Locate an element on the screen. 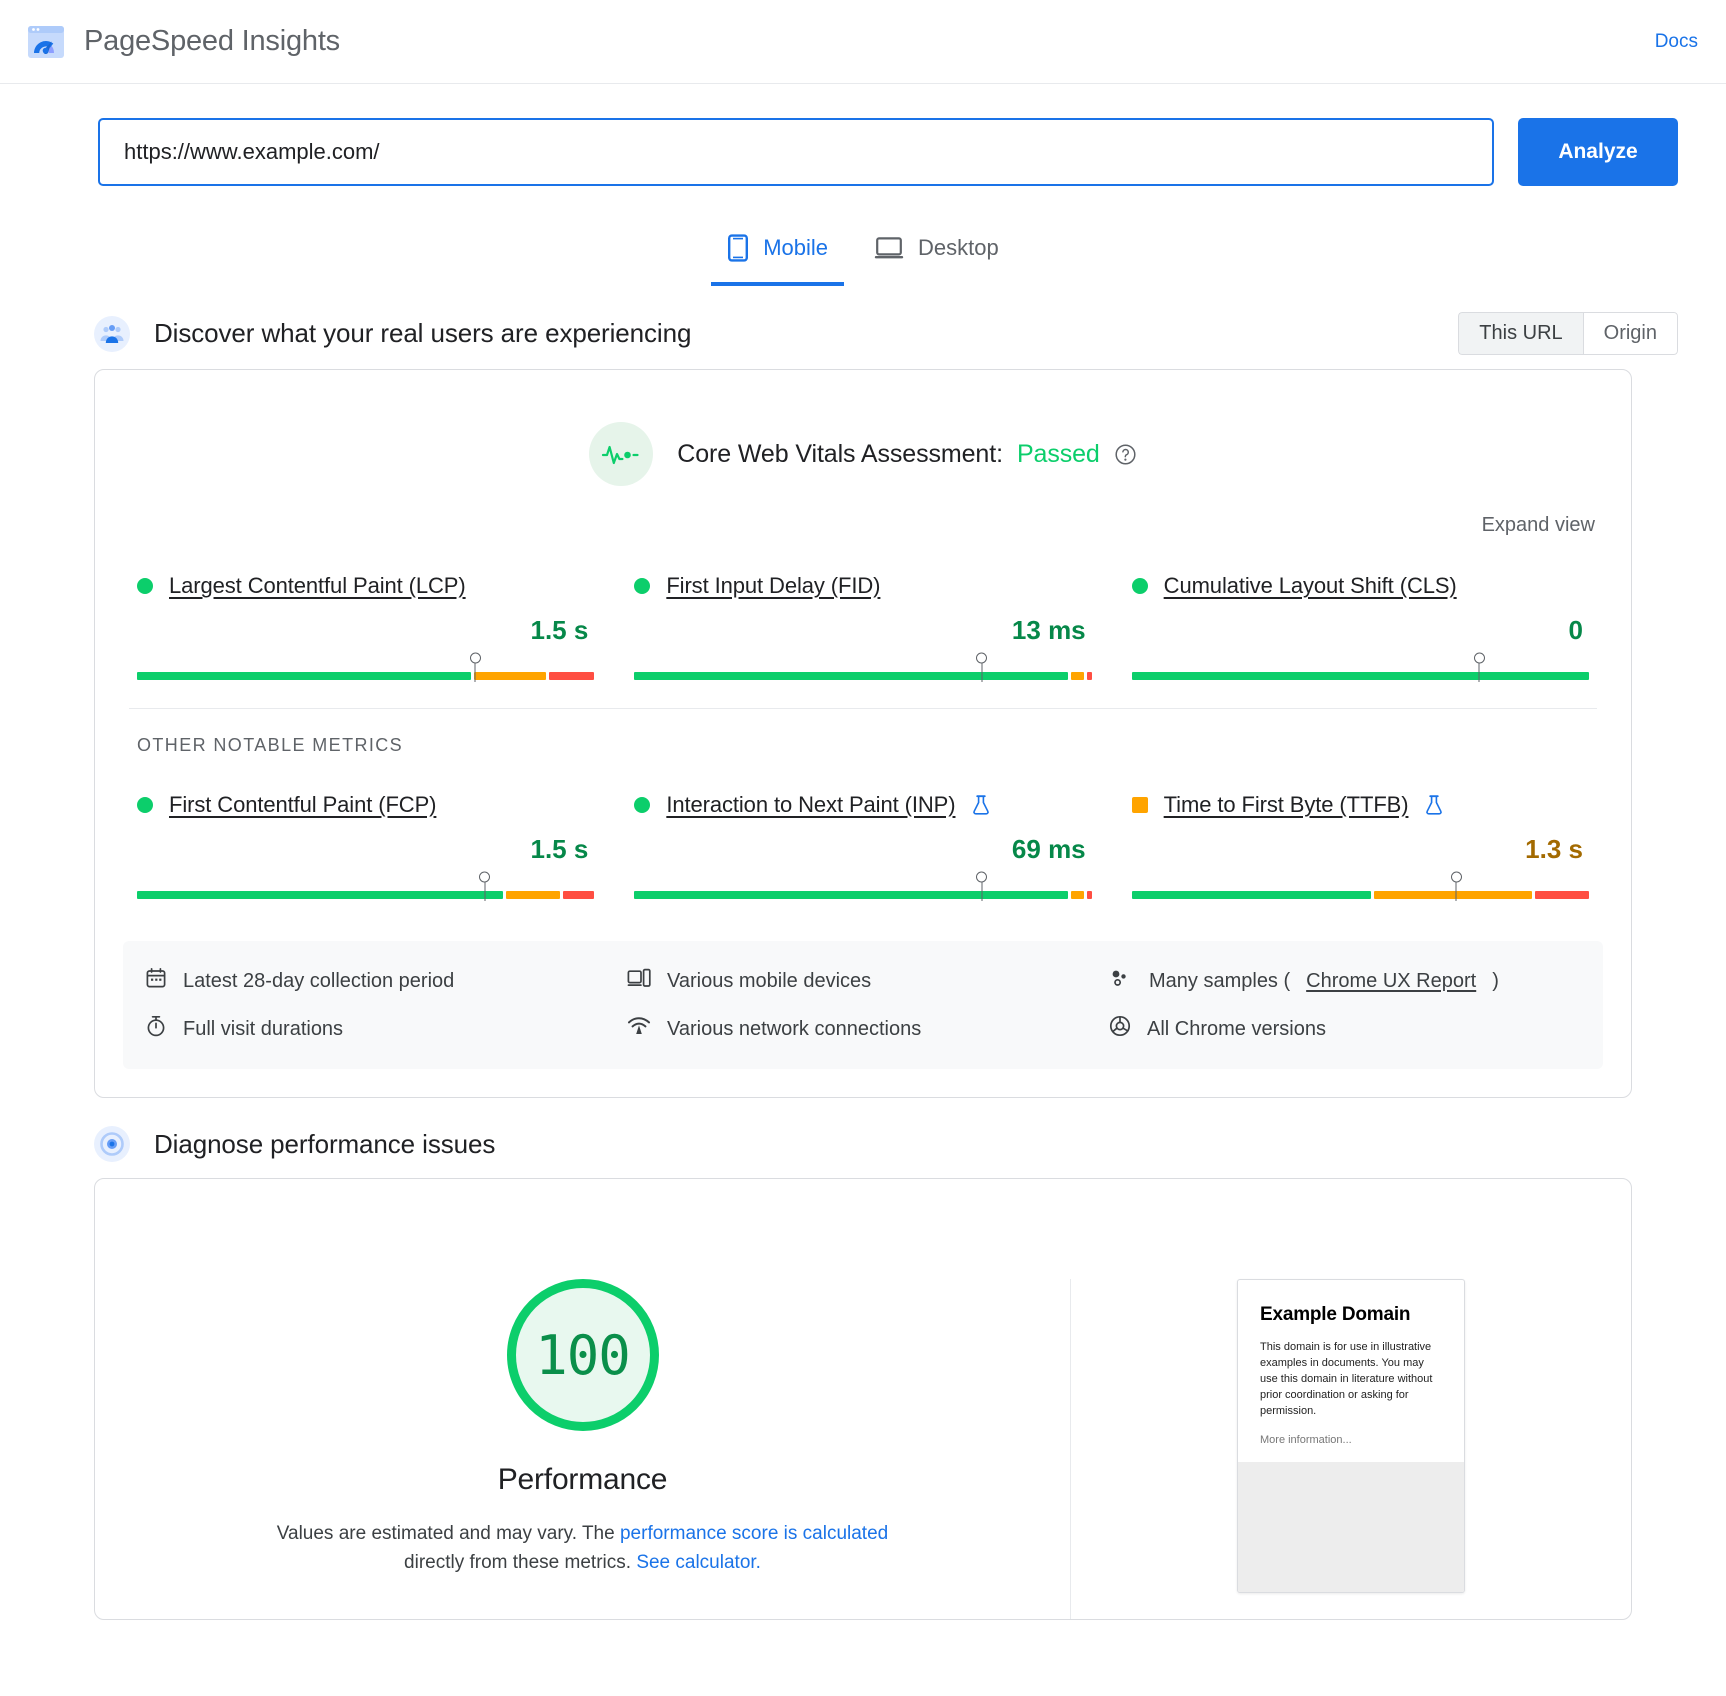 This screenshot has width=1726, height=1696. other-metrics-heading: Other notable metrics is located at coordinates (270, 745).